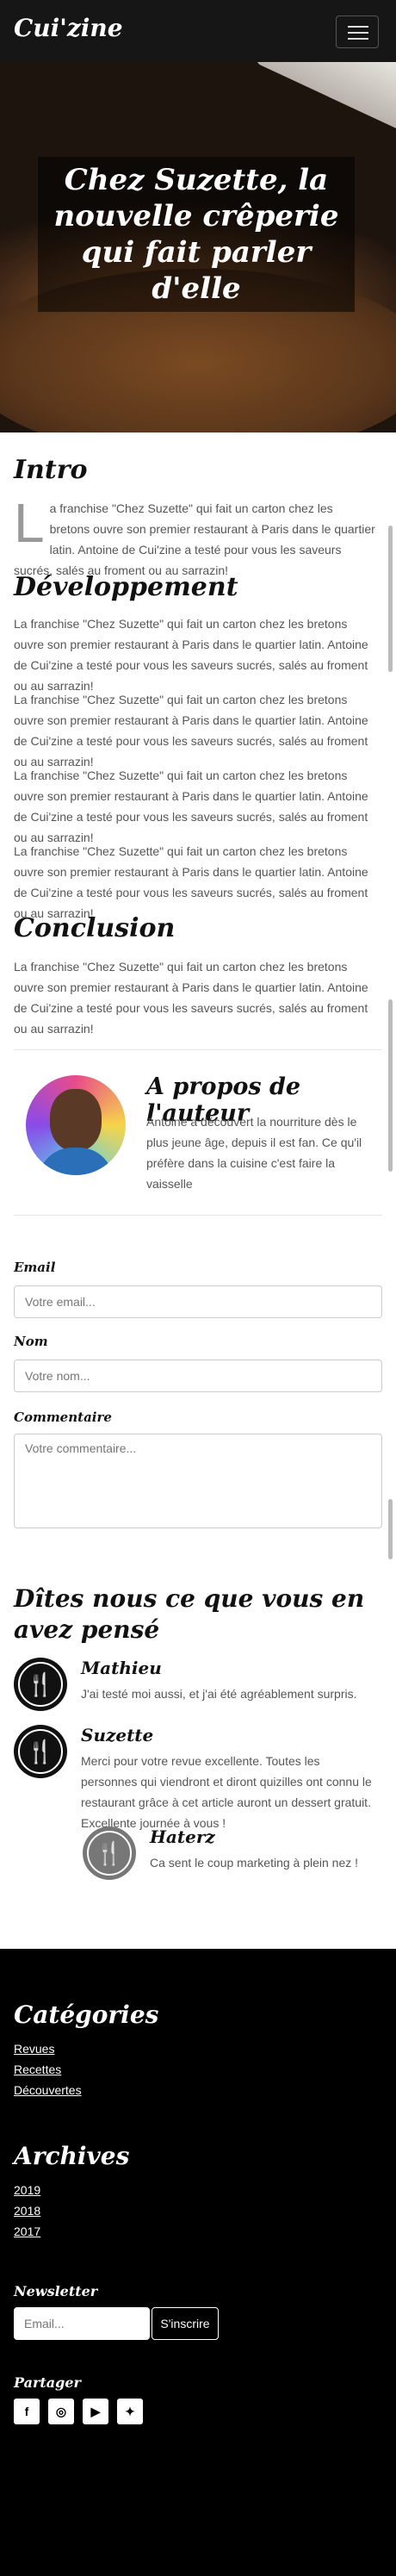 This screenshot has height=2576, width=396. What do you see at coordinates (37, 2070) in the screenshot?
I see `footer-link-recettes: Recettes` at bounding box center [37, 2070].